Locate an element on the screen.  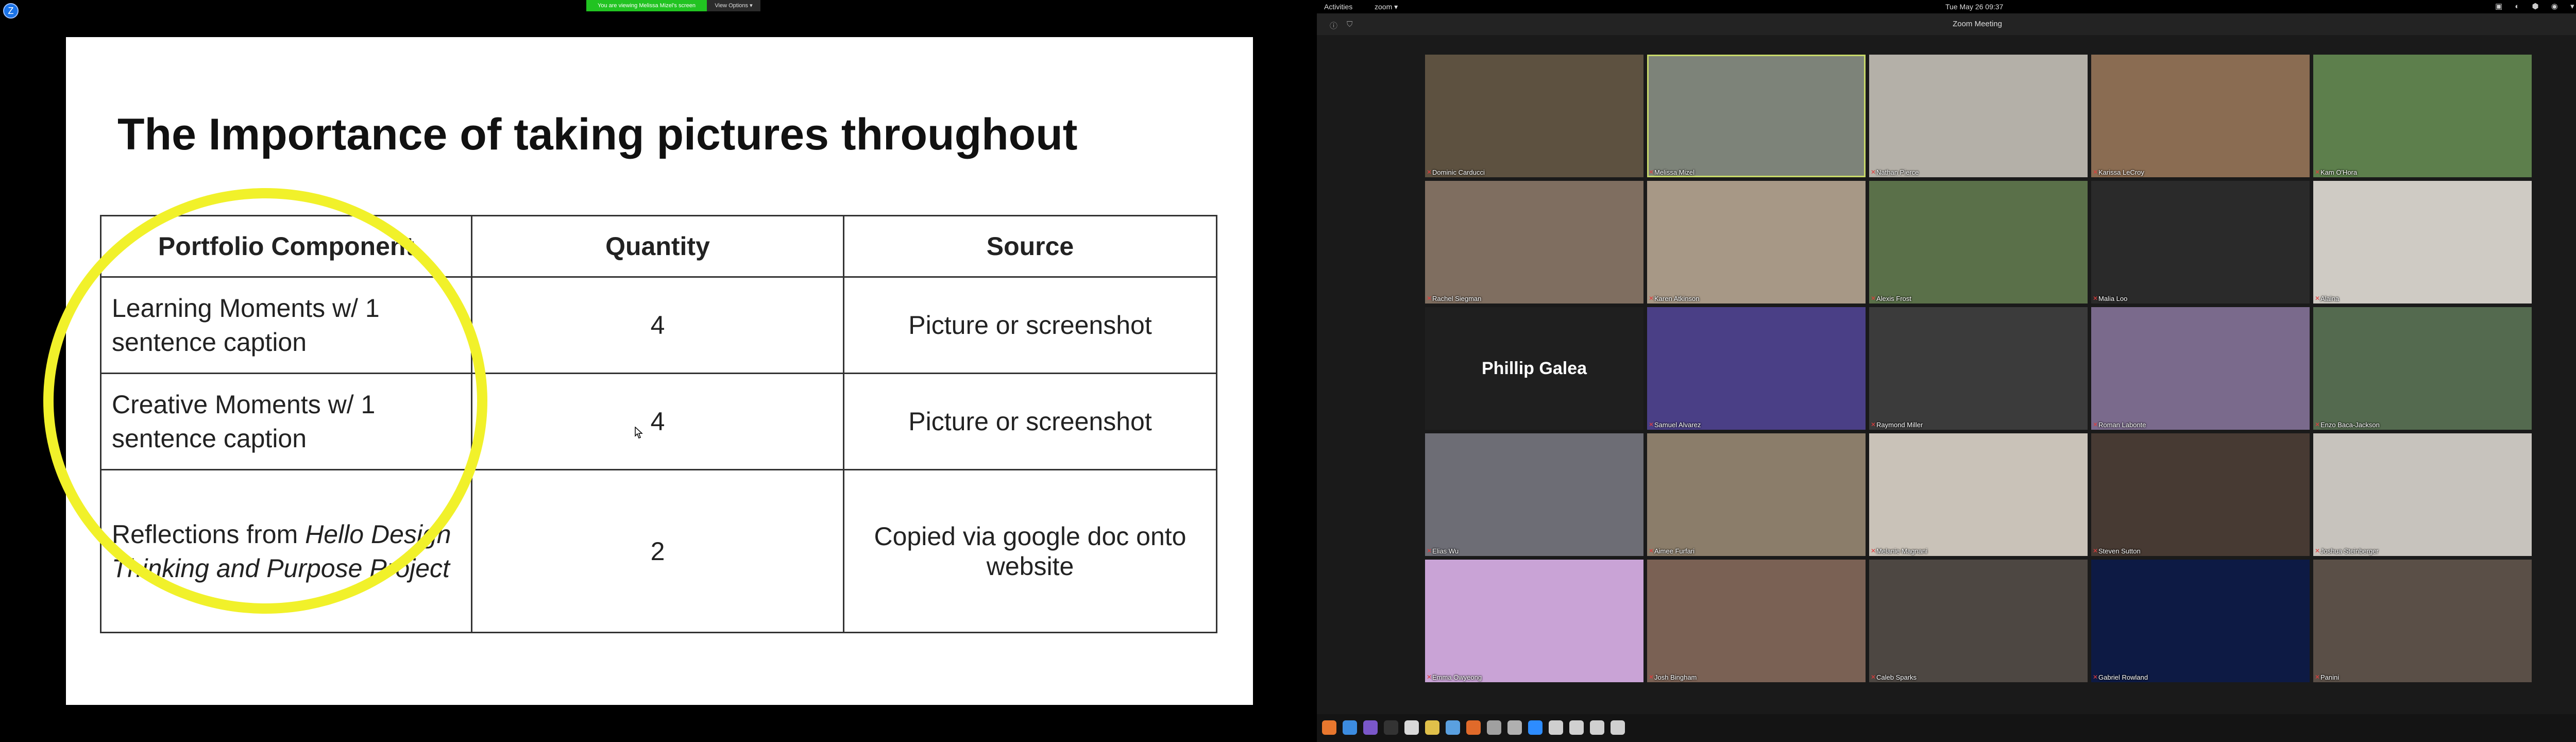
participant-tile: ✕ Elias Wu is located at coordinates (1534, 494).